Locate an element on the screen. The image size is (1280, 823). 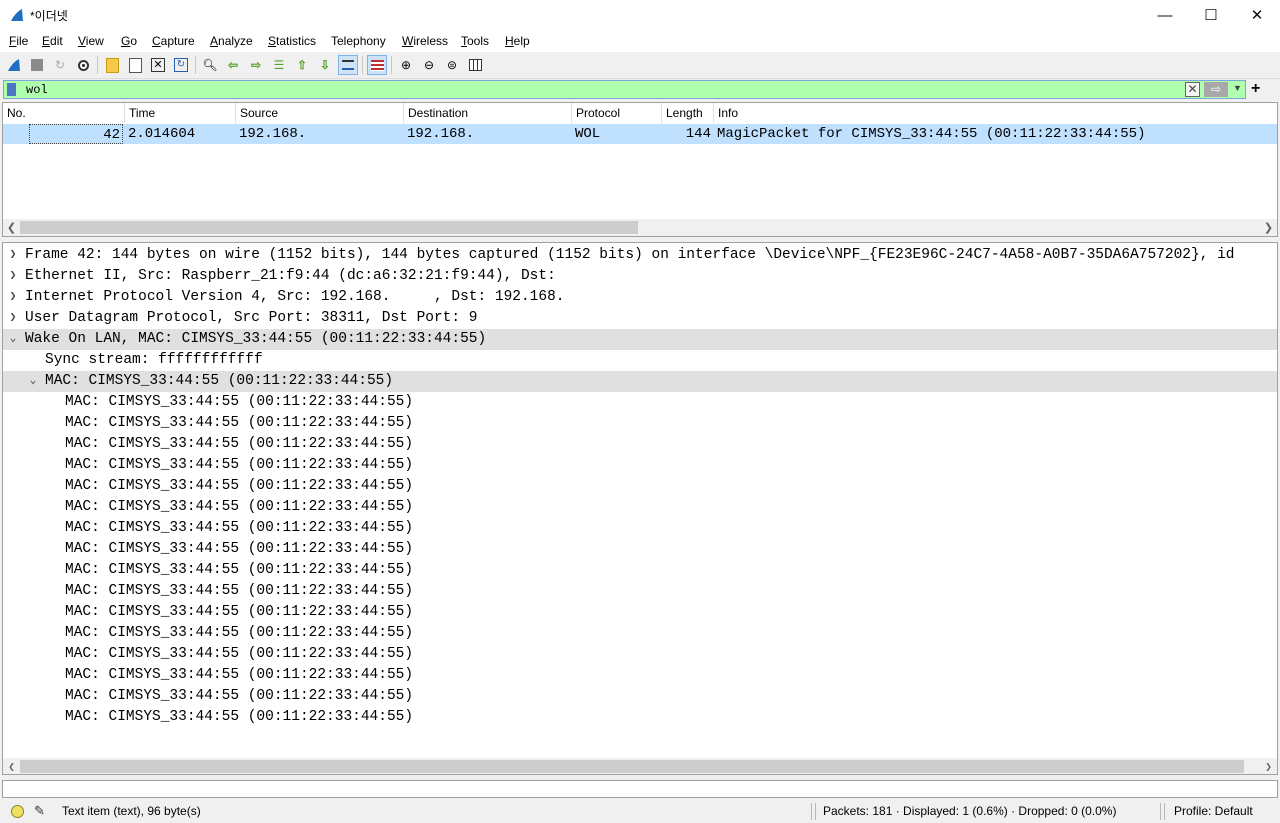
col-header-no: No. is located at coordinates (64, 113).